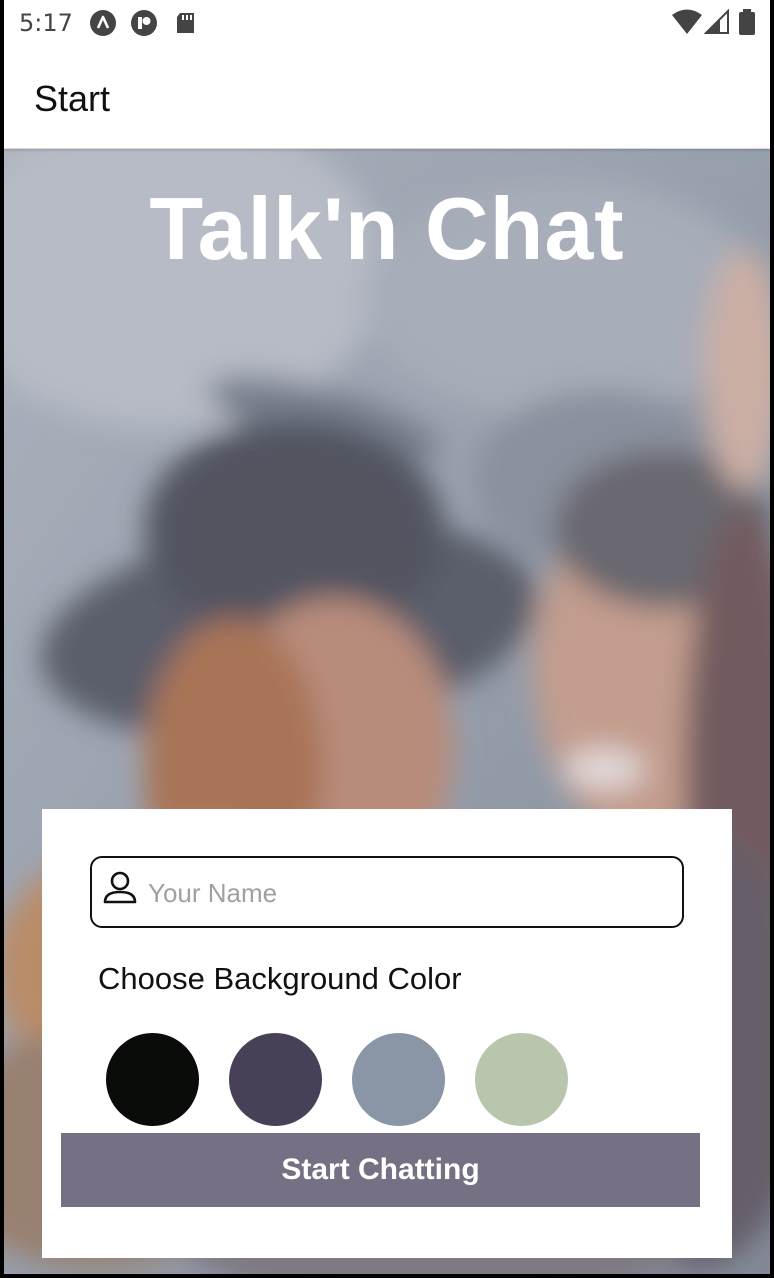 The image size is (774, 1278). Describe the element at coordinates (747, 22) in the screenshot. I see `battery-icon` at that location.